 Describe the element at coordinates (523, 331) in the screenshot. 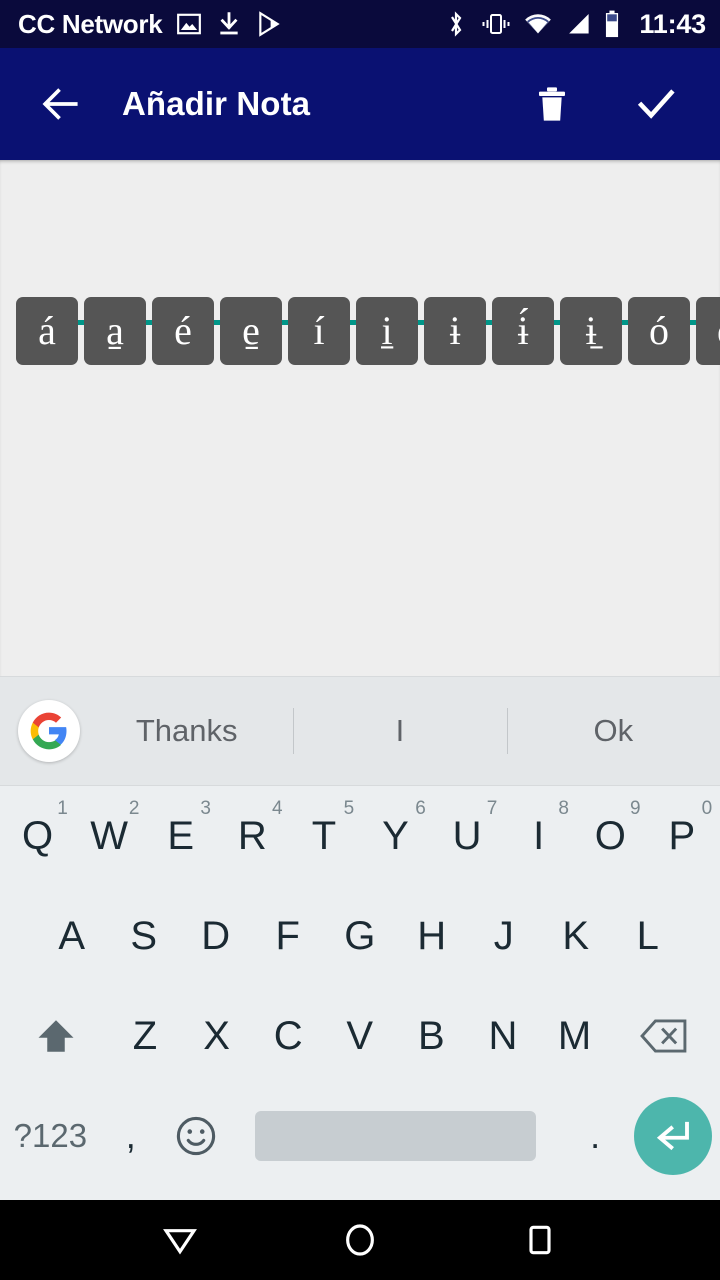

I see `accent-key: ɨ́` at that location.